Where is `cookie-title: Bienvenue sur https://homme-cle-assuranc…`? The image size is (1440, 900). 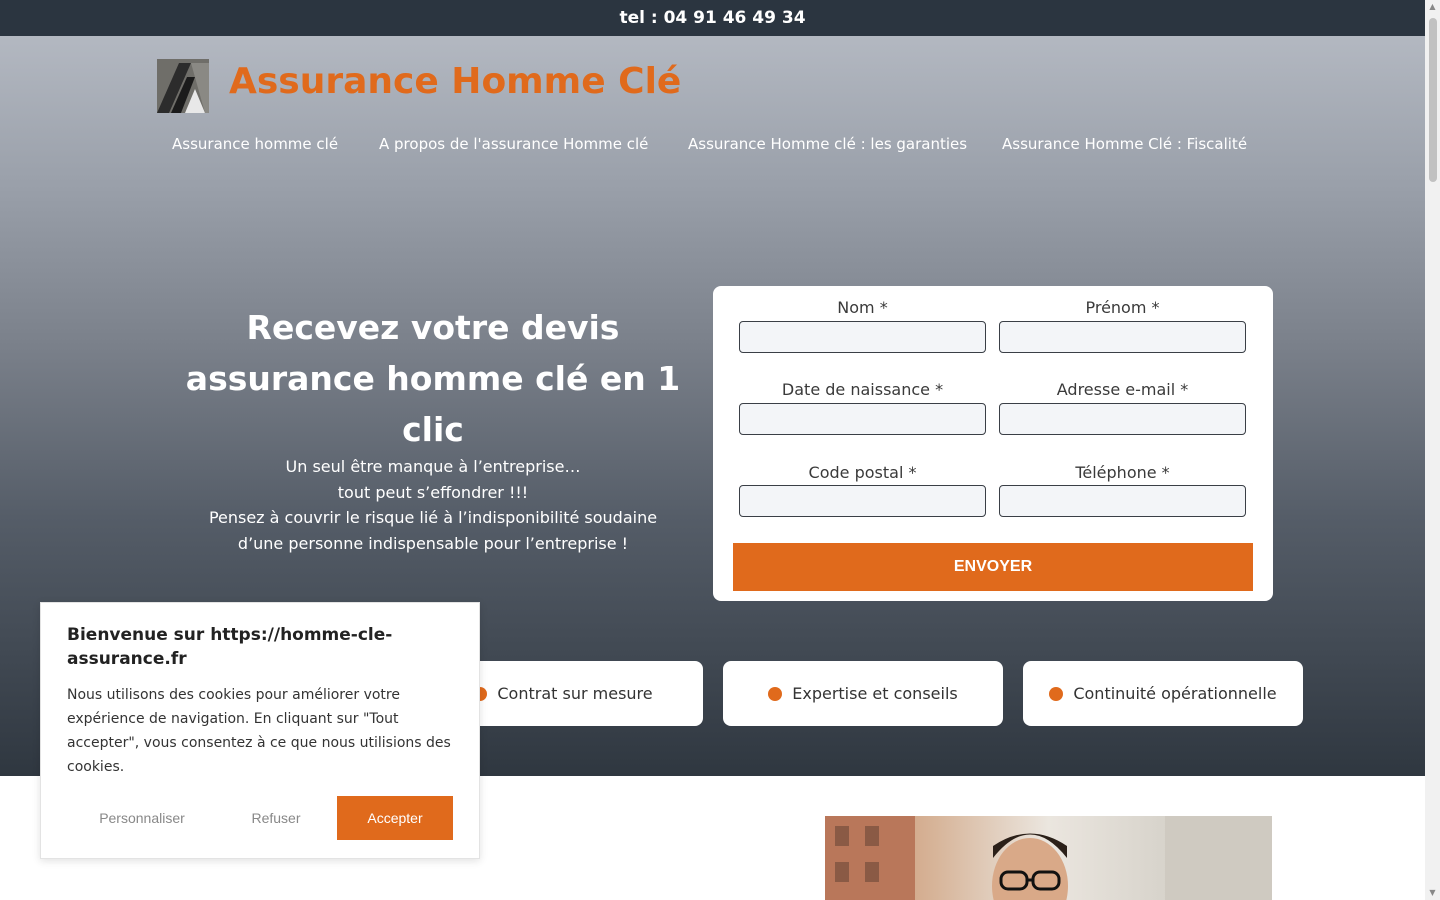 cookie-title: Bienvenue sur https://homme-cle-assuranc… is located at coordinates (230, 647).